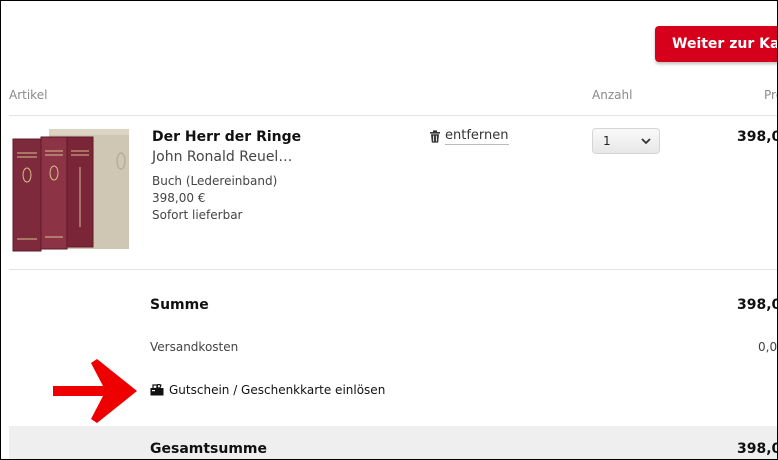 The width and height of the screenshot is (778, 460). Describe the element at coordinates (226, 137) in the screenshot. I see `product-title: Der Herr der Ringe` at that location.